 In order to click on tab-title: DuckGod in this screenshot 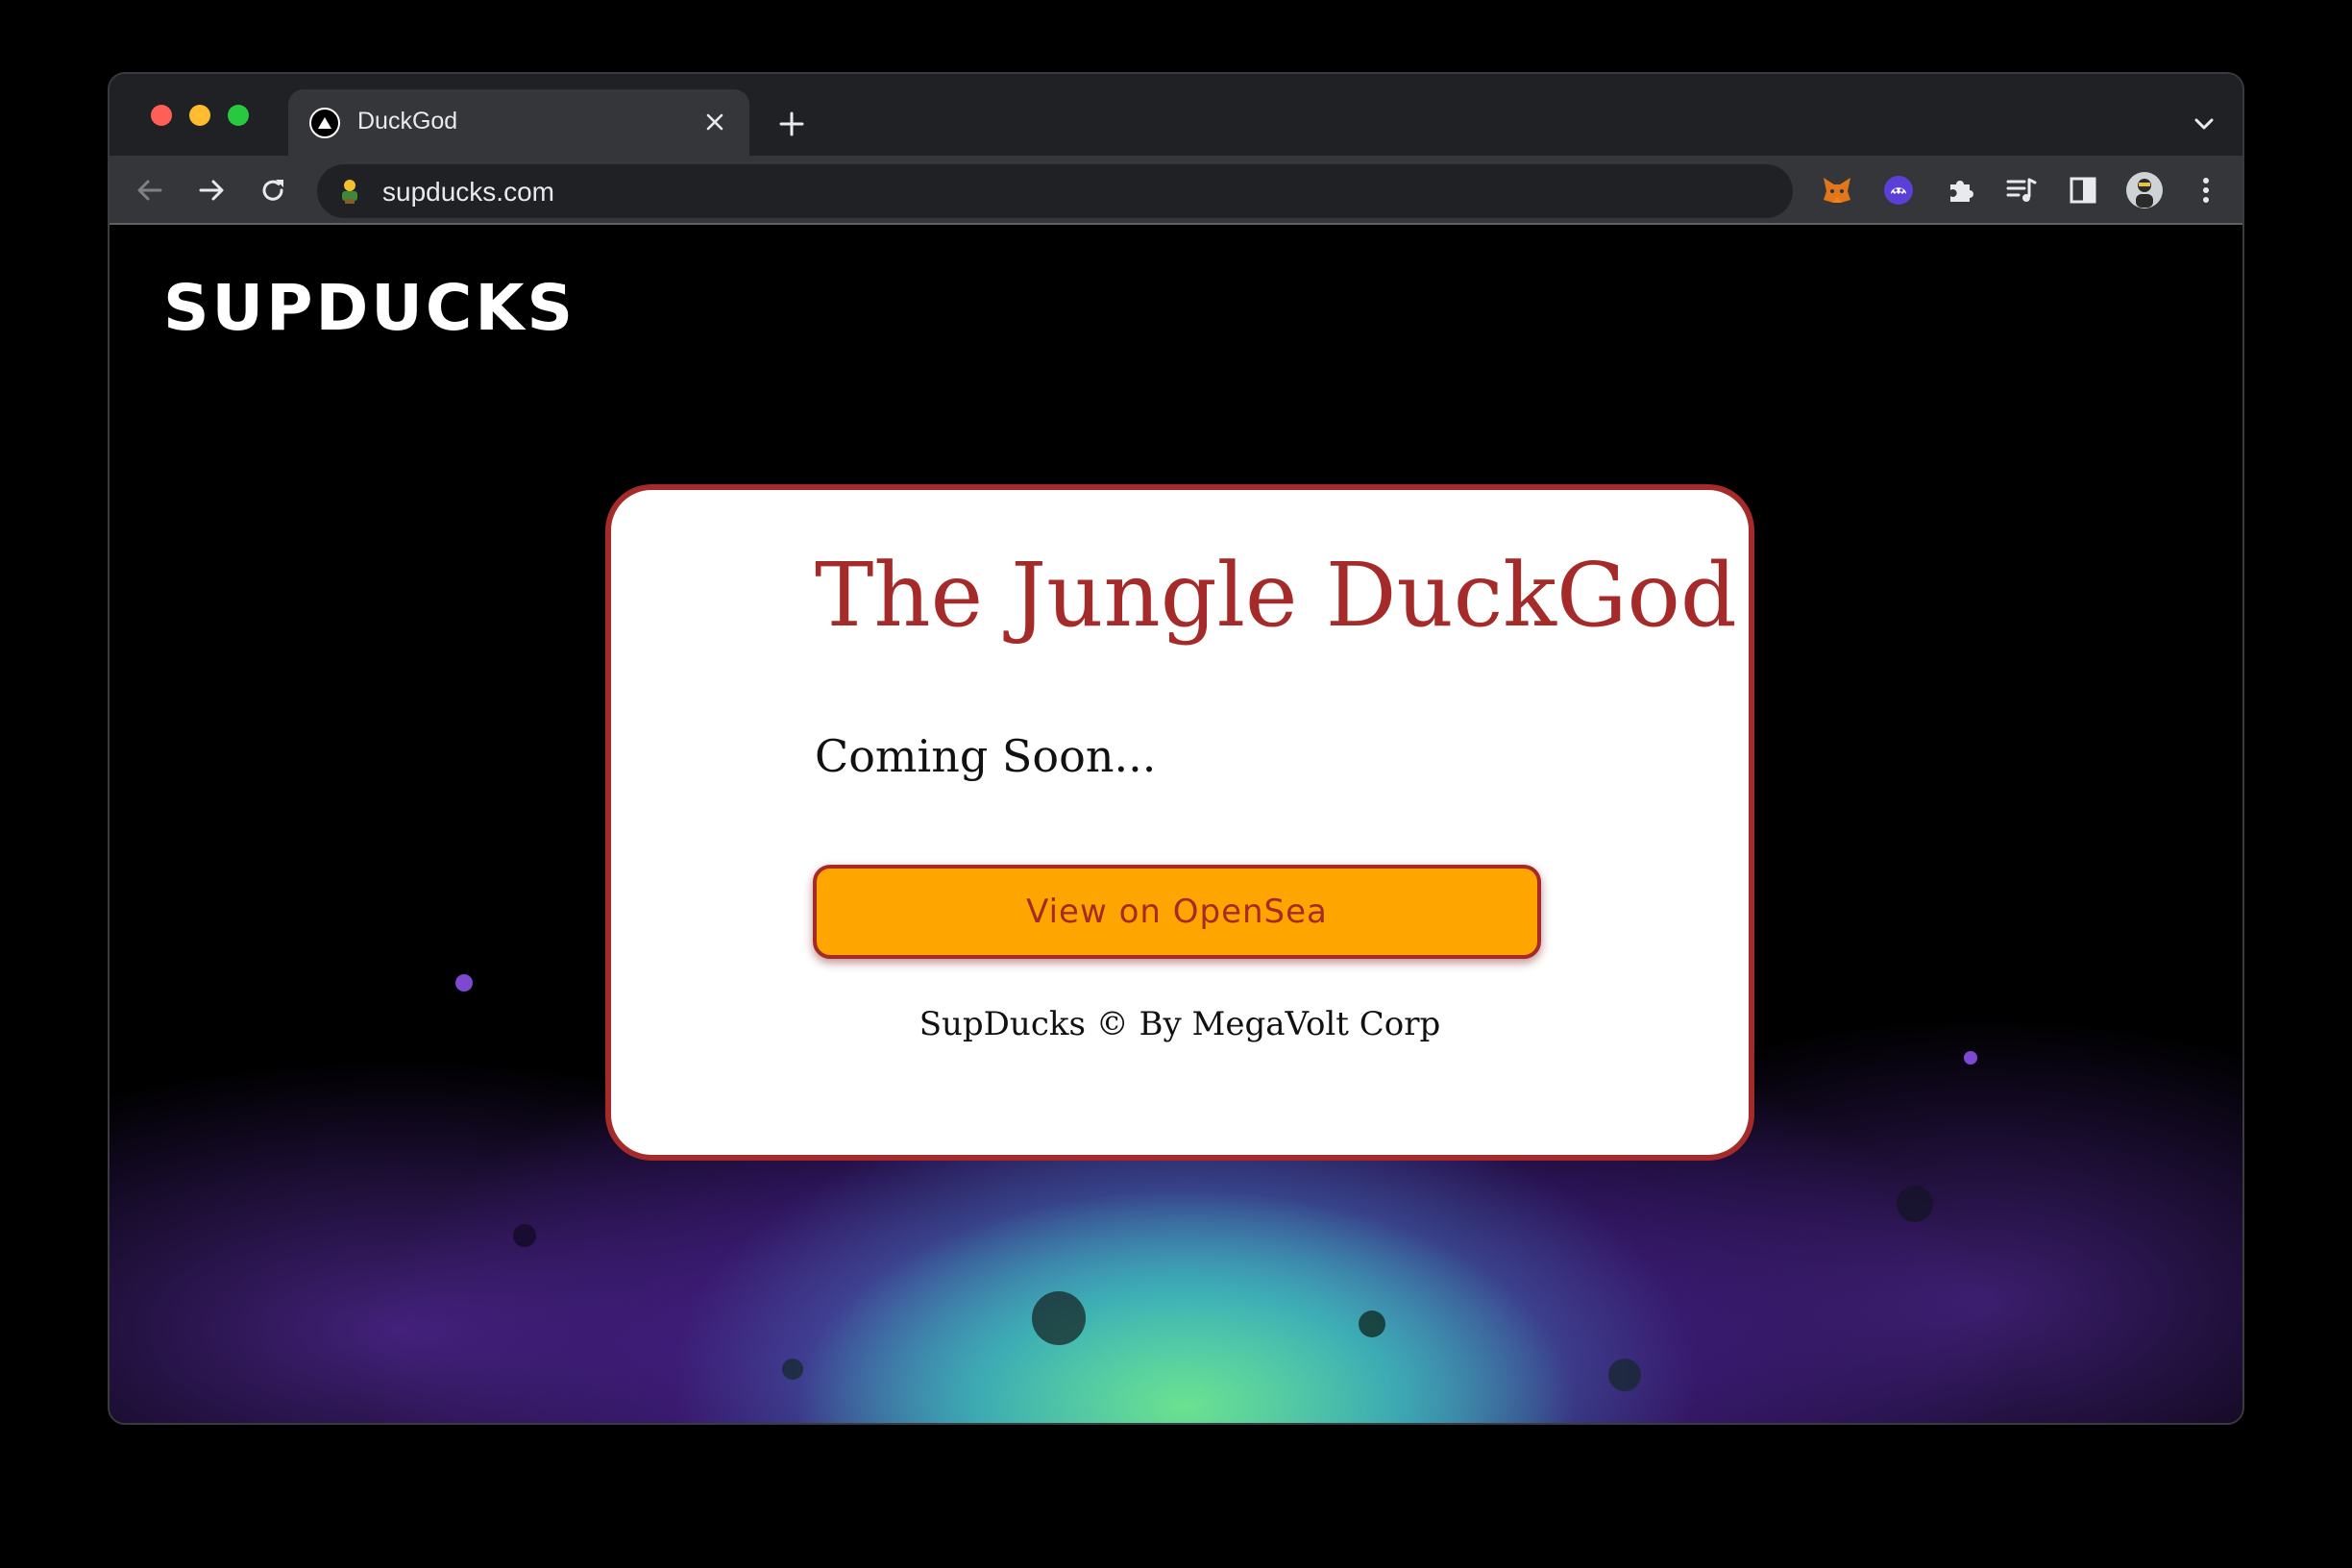, I will do `click(408, 122)`.